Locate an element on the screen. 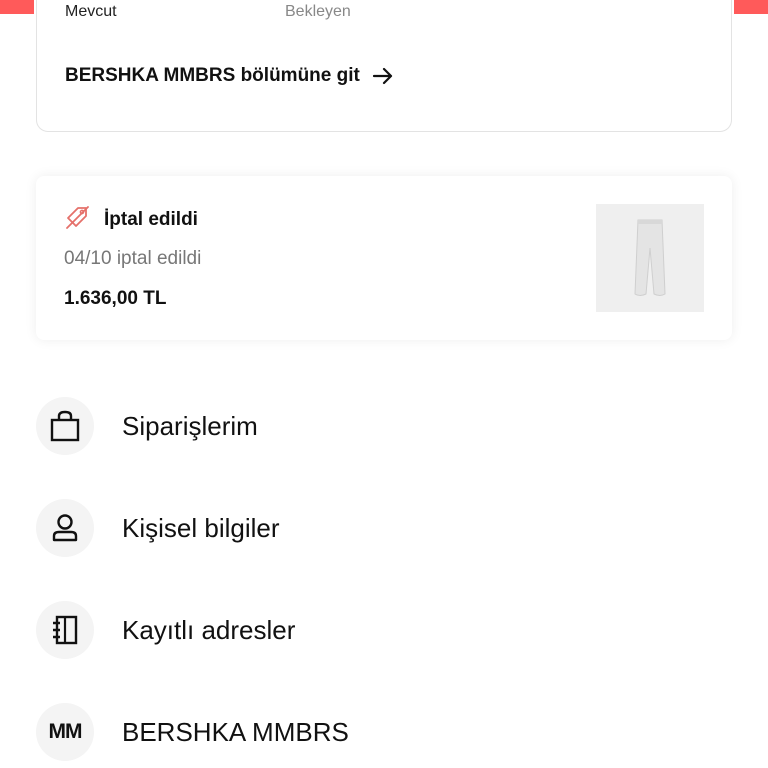 The width and height of the screenshot is (768, 768). shopping-bag-icon is located at coordinates (65, 426).